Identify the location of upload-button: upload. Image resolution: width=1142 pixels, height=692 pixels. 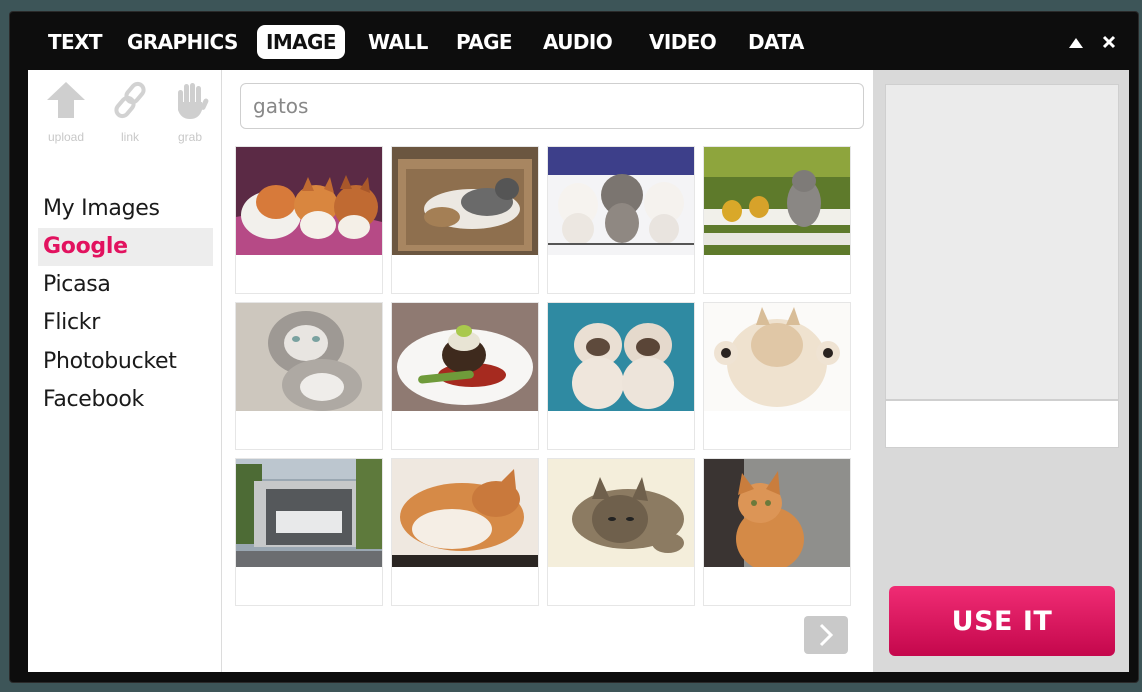
(66, 112).